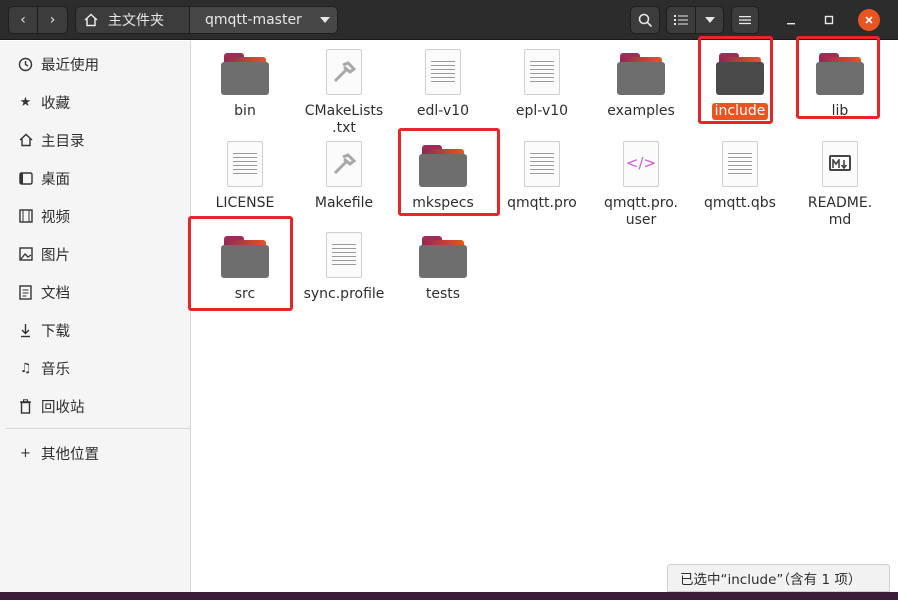 The image size is (898, 600). I want to click on highlight-box-lib, so click(838, 77).